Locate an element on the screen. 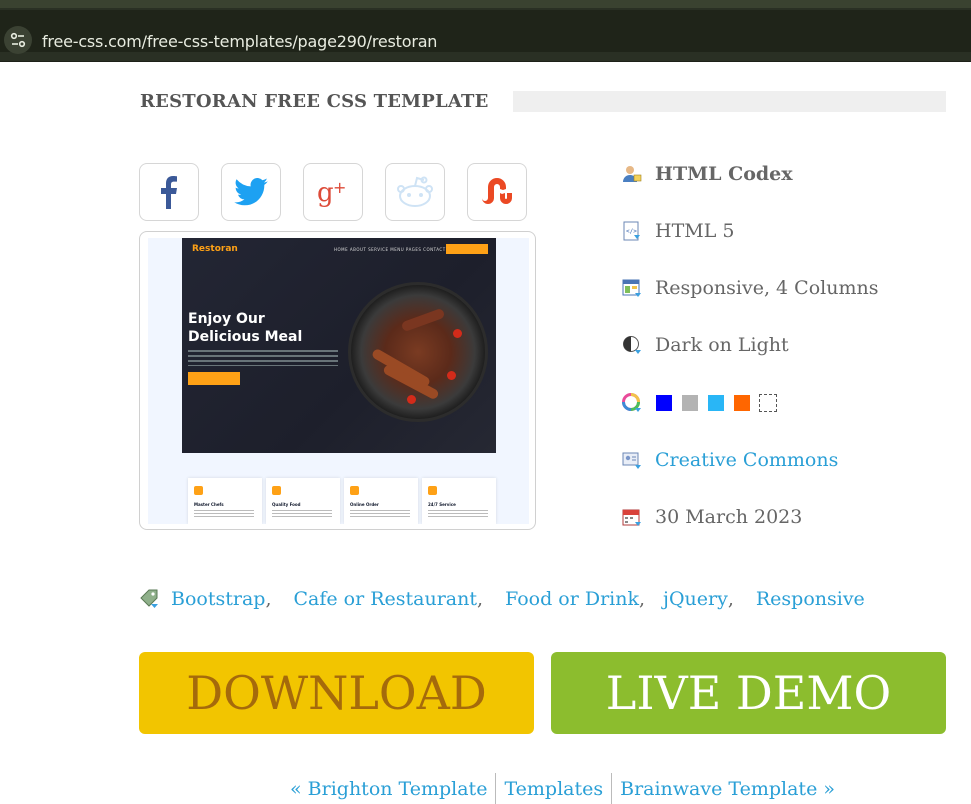 This screenshot has width=971, height=804. svg-text: g is located at coordinates (325, 192).